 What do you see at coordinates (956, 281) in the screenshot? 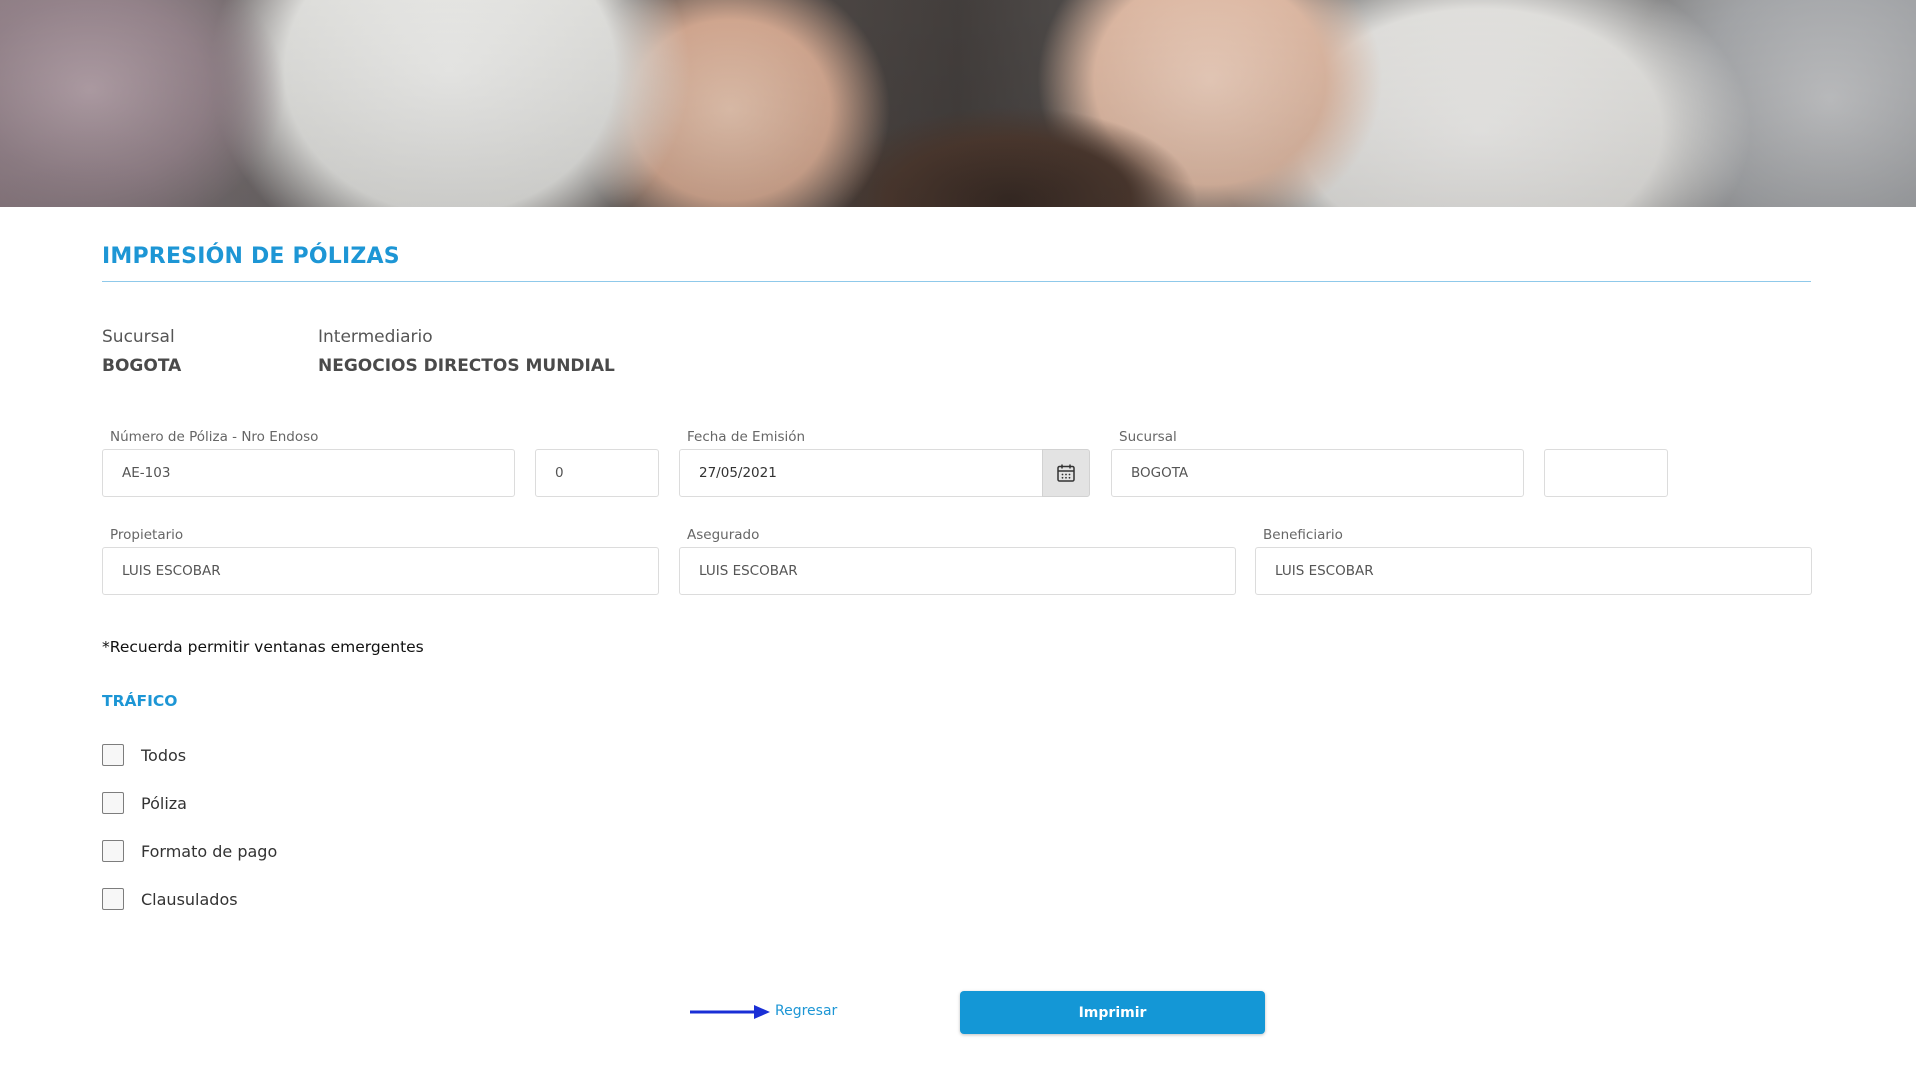
I see `title-divider` at bounding box center [956, 281].